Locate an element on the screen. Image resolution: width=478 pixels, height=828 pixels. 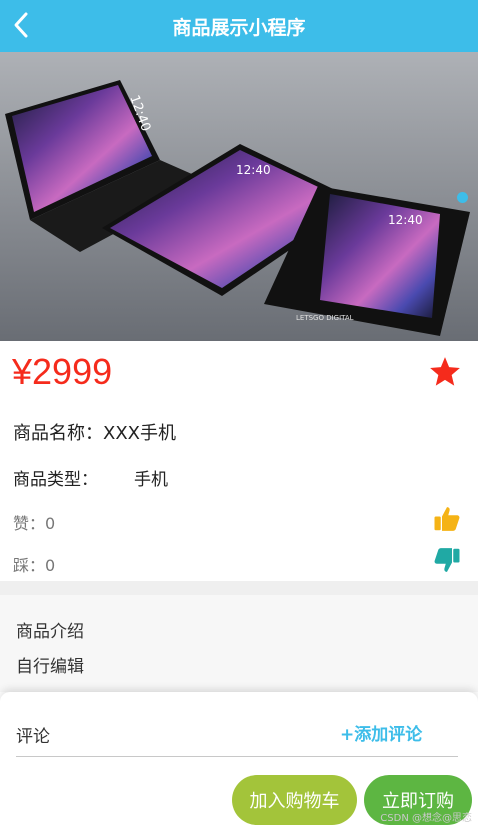
add-to-cart-button: 加入购物车 is located at coordinates (294, 800).